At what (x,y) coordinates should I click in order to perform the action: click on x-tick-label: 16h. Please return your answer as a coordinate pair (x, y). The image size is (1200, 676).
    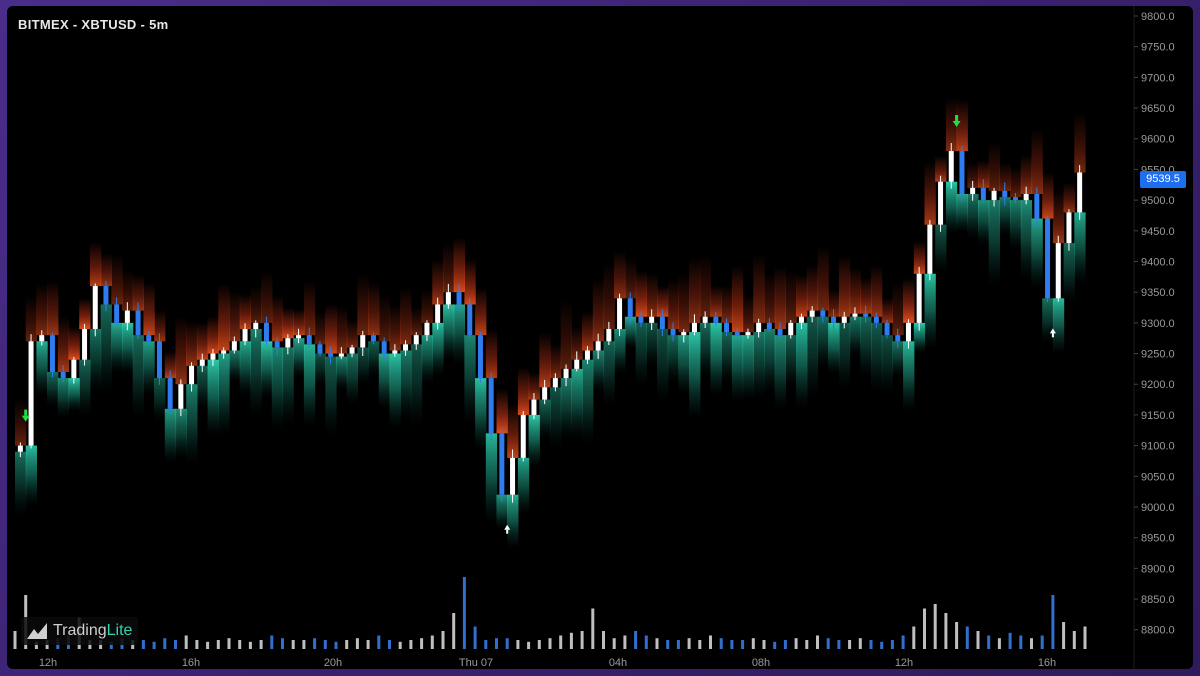
    Looking at the image, I should click on (191, 663).